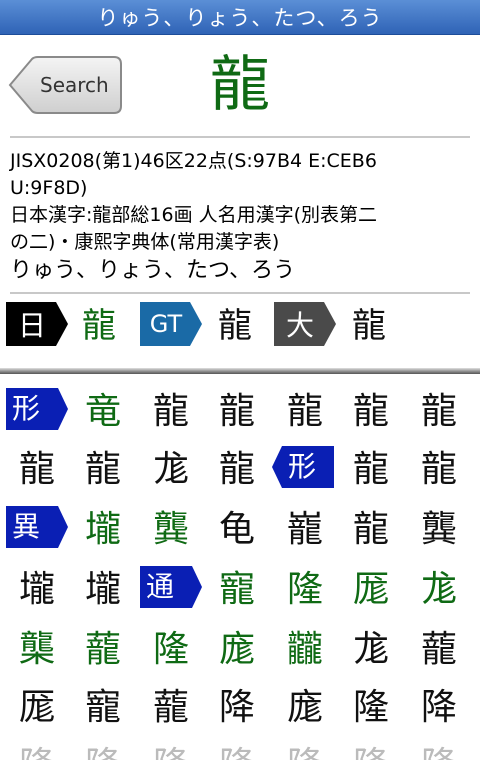  What do you see at coordinates (240, 371) in the screenshot?
I see `section-divider` at bounding box center [240, 371].